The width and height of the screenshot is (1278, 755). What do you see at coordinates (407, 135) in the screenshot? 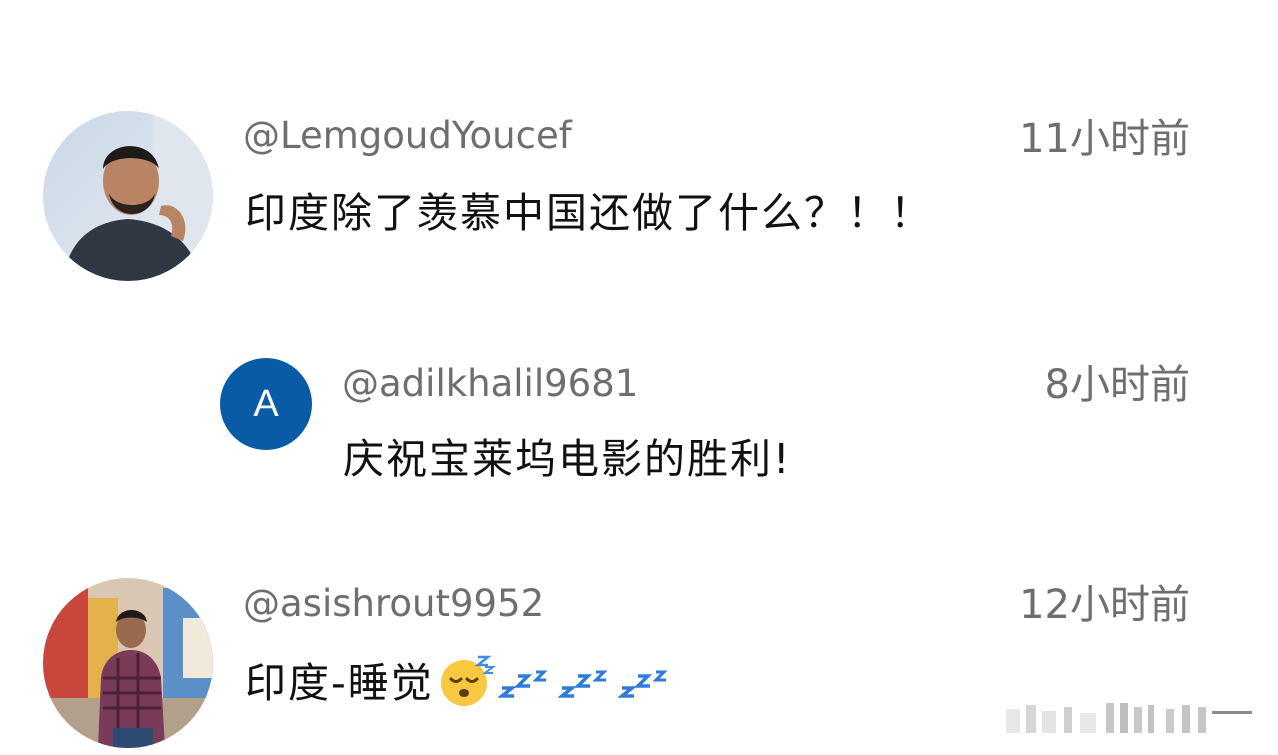
I see `username: @LemgoudYoucef` at bounding box center [407, 135].